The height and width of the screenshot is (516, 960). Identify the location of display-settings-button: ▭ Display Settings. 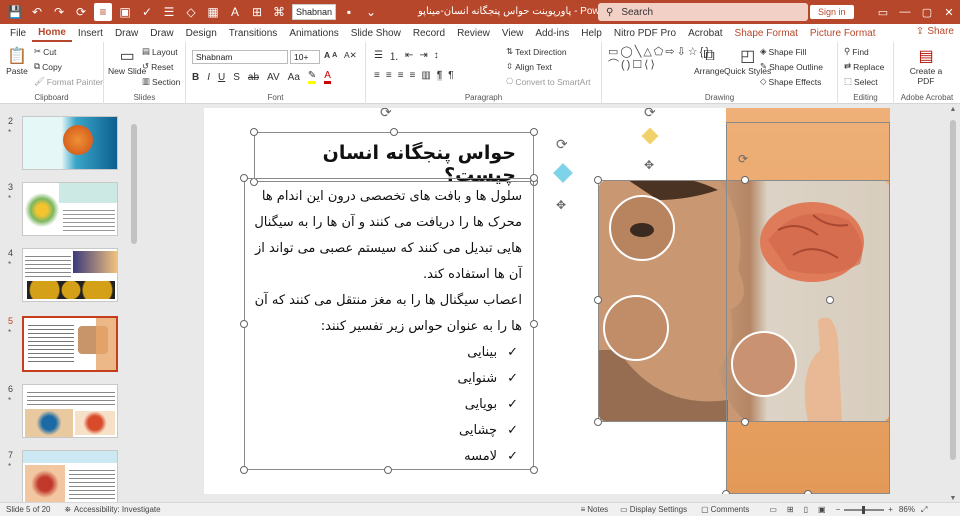
(653, 509).